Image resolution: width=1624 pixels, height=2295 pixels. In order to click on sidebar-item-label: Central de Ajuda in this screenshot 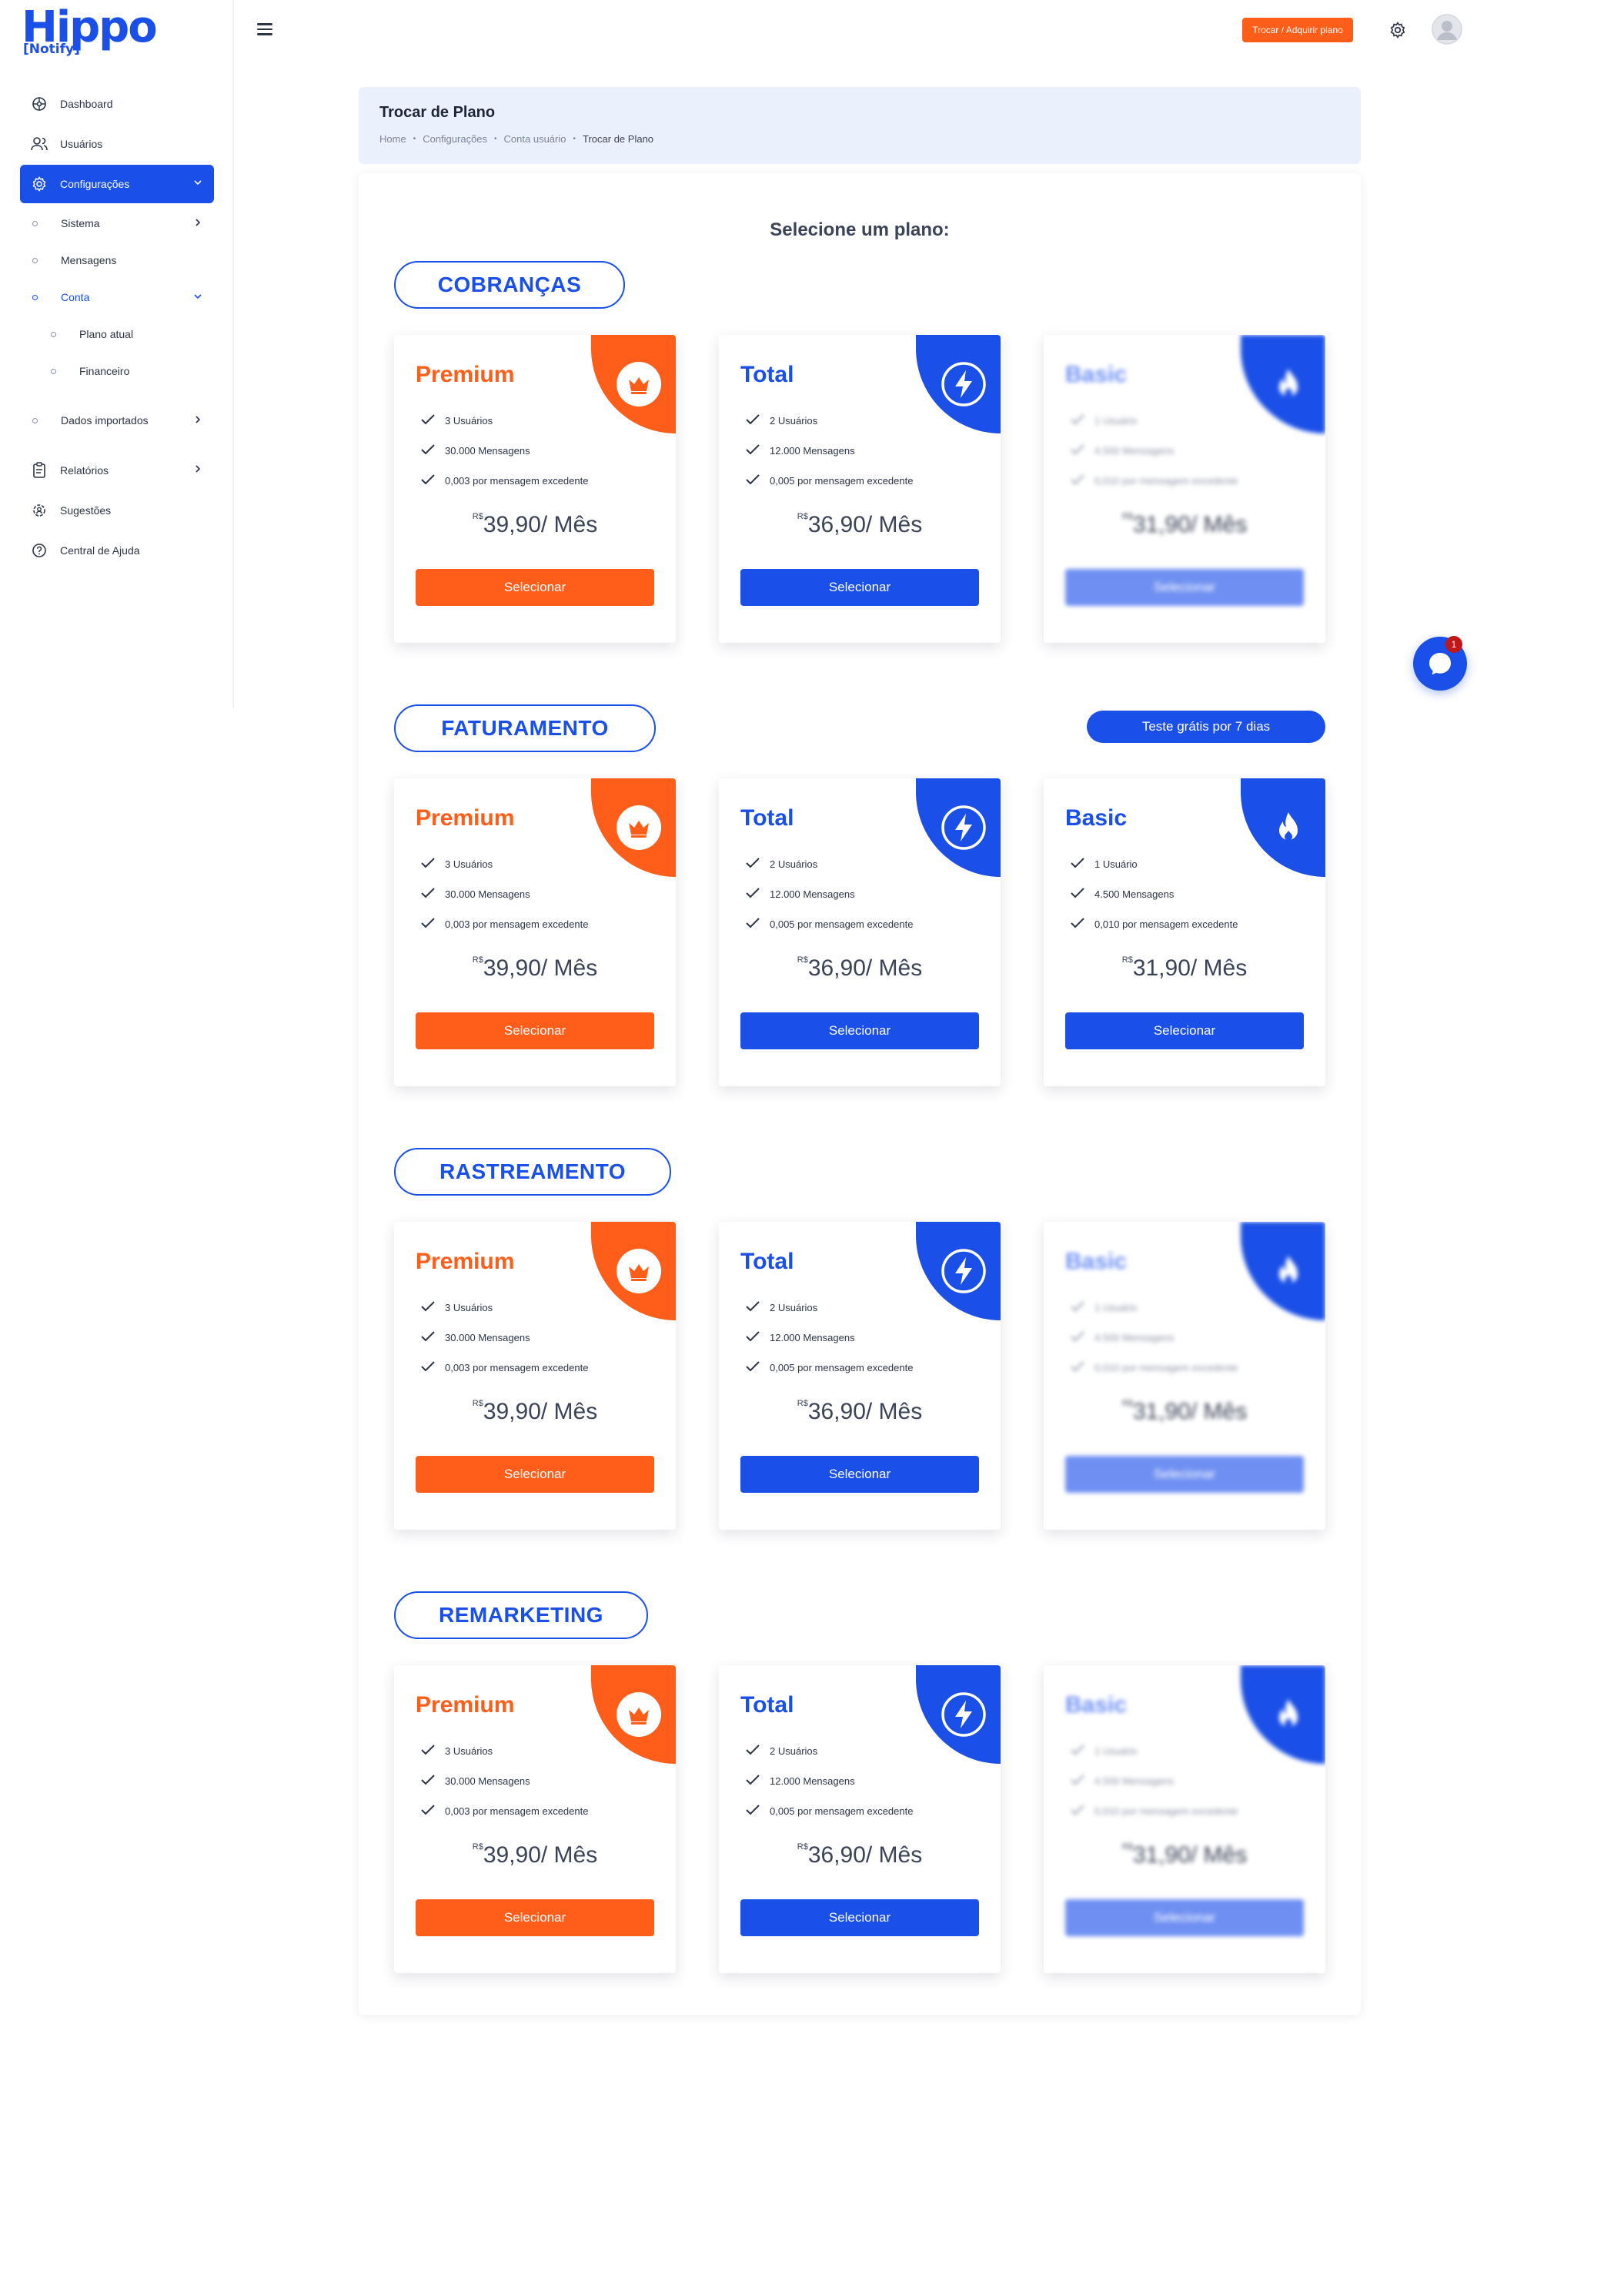, I will do `click(100, 551)`.